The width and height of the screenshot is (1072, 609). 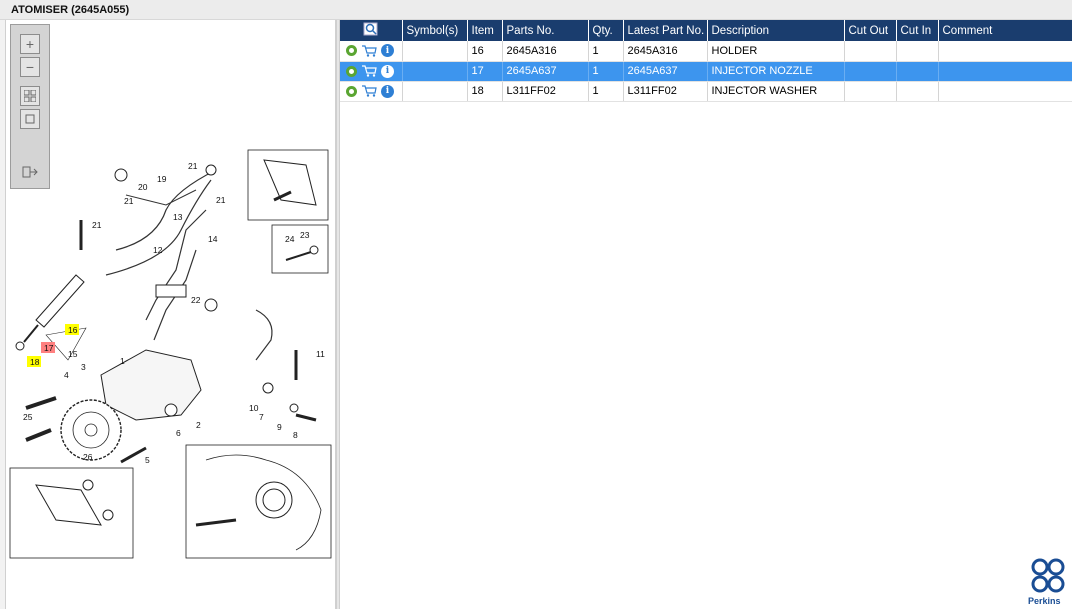 What do you see at coordinates (776, 30) in the screenshot?
I see `column-description: Description` at bounding box center [776, 30].